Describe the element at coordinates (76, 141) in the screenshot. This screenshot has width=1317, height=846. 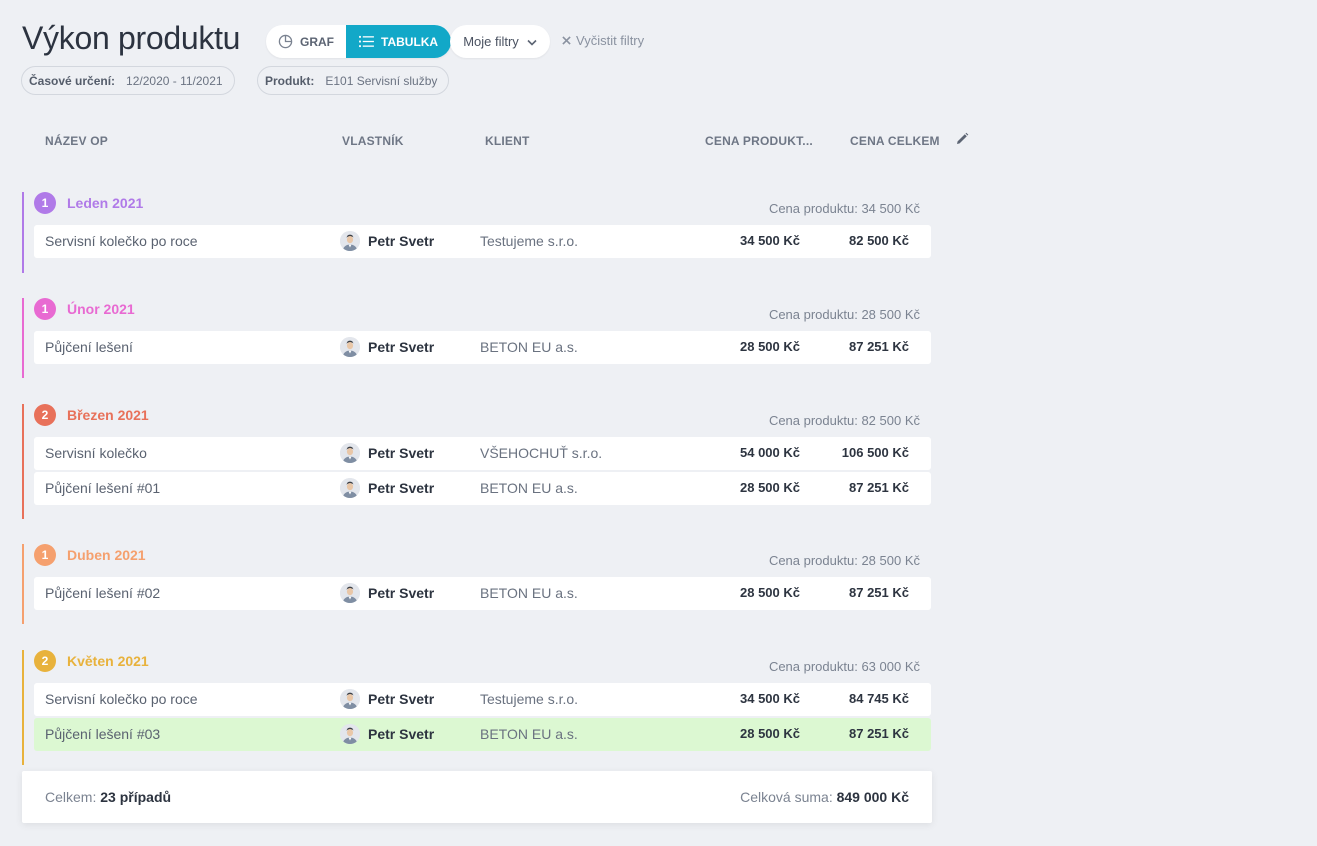
I see `column-header-name: NÁZEV OP` at that location.